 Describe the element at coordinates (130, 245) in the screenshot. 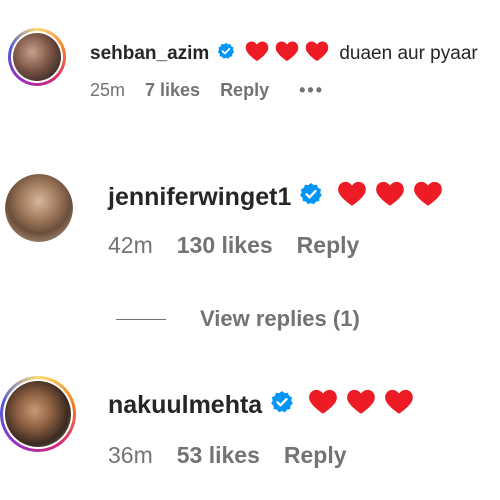

I see `timestamp: 42m` at that location.